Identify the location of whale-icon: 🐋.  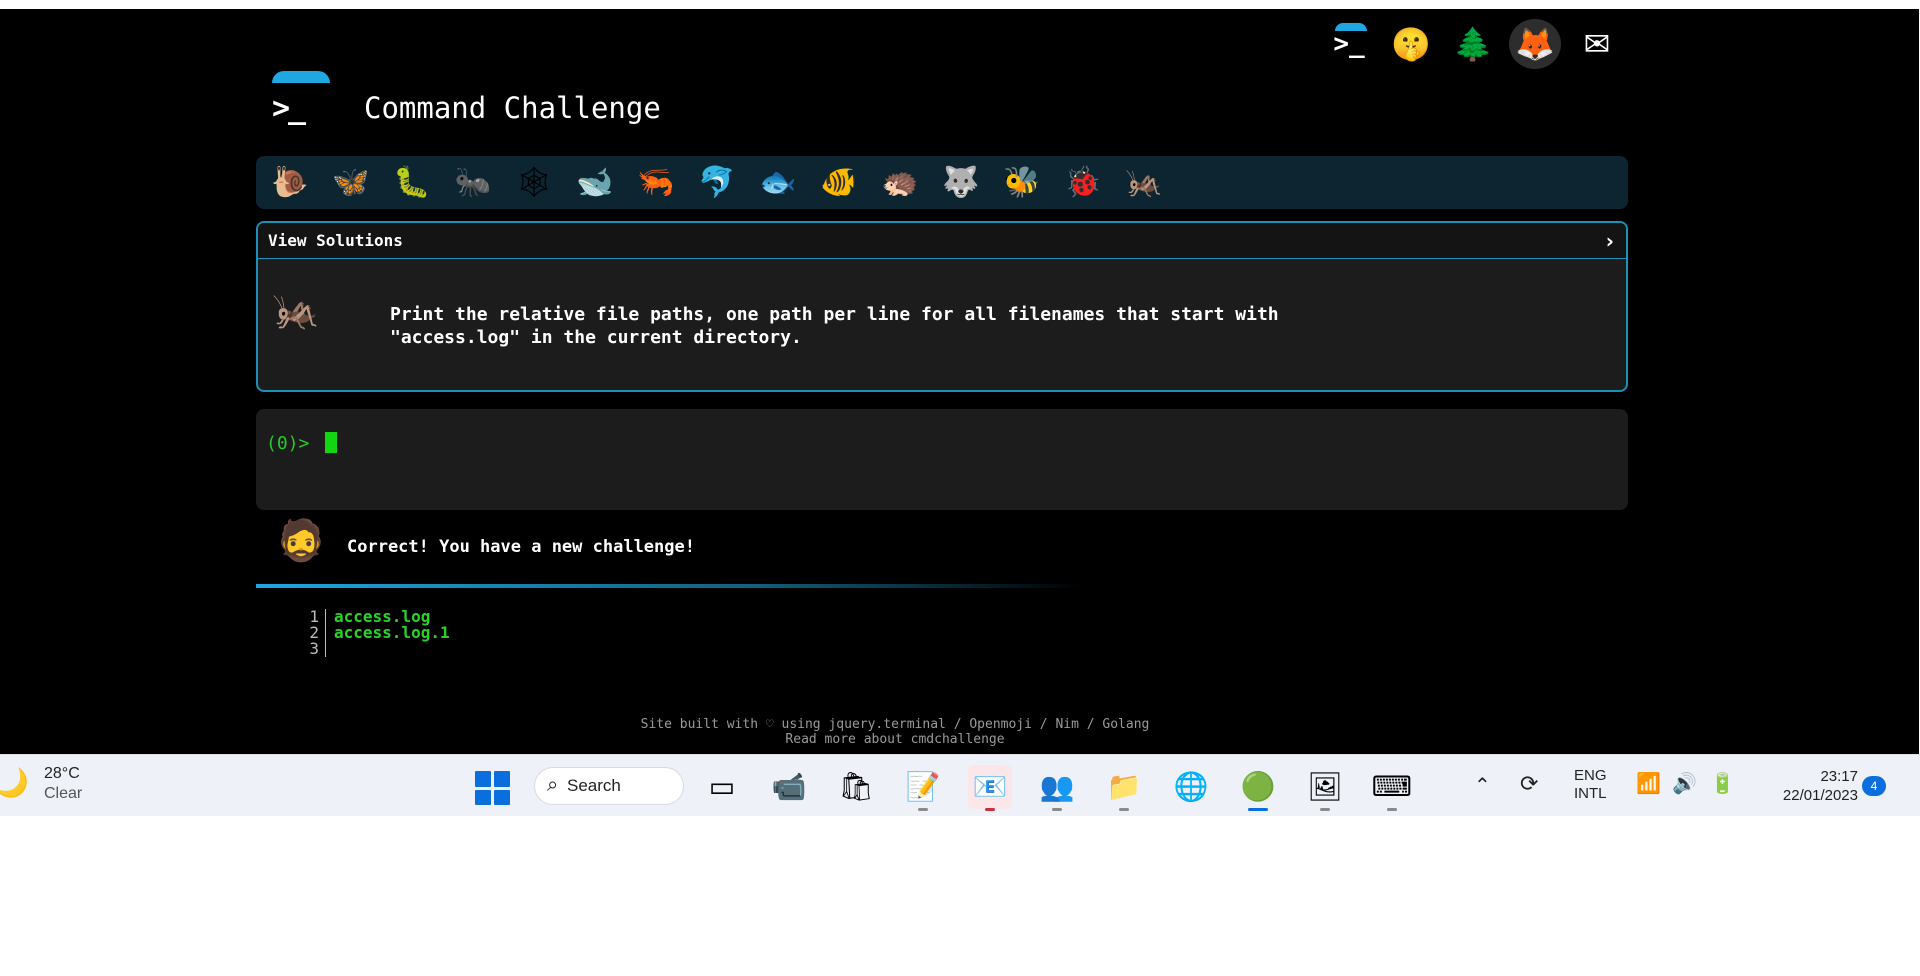
(595, 183).